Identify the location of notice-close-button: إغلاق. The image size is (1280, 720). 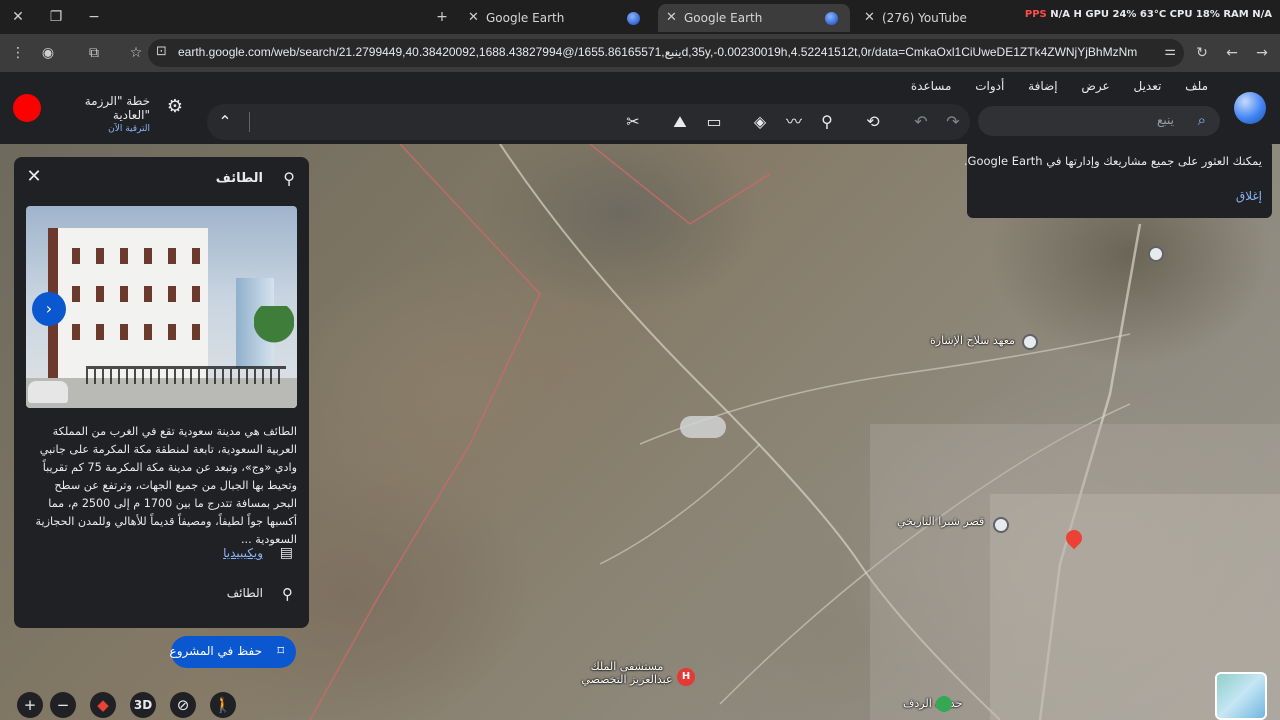
(1249, 196).